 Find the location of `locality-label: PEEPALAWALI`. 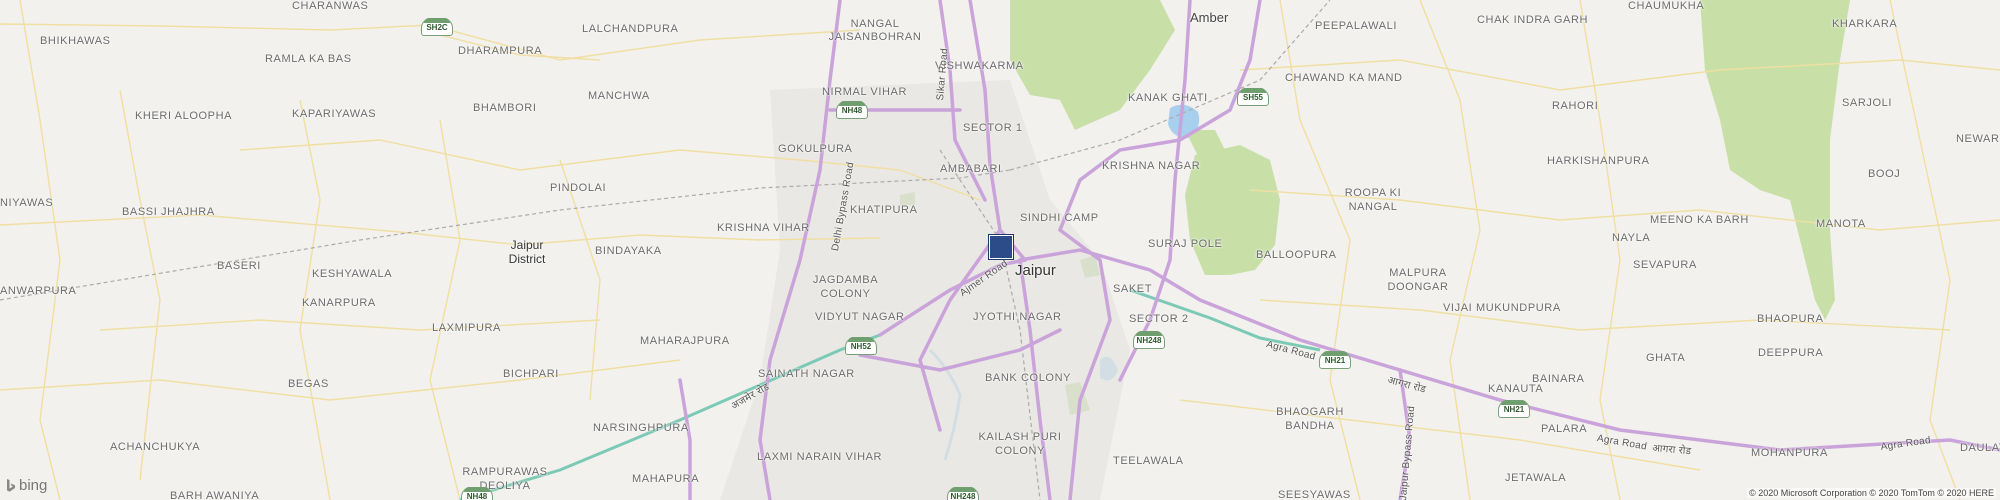

locality-label: PEEPALAWALI is located at coordinates (1356, 26).